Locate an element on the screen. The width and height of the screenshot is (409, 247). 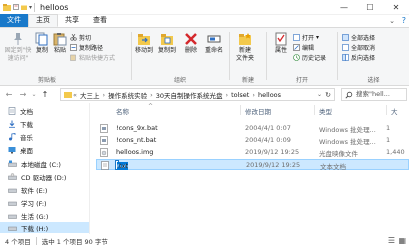
scissors-icon is located at coordinates (73, 37).